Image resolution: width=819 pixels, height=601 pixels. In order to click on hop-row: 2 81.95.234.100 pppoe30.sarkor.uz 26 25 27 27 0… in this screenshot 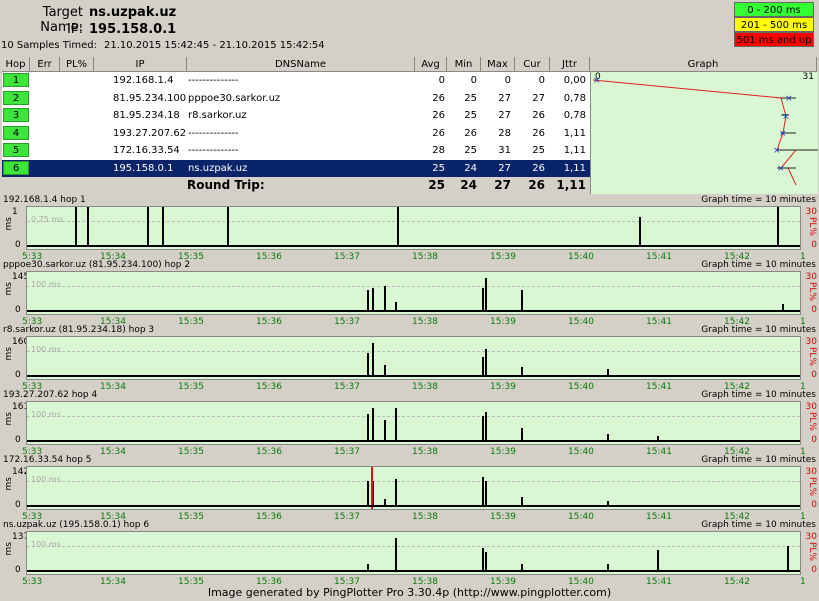, I will do `click(296, 98)`.